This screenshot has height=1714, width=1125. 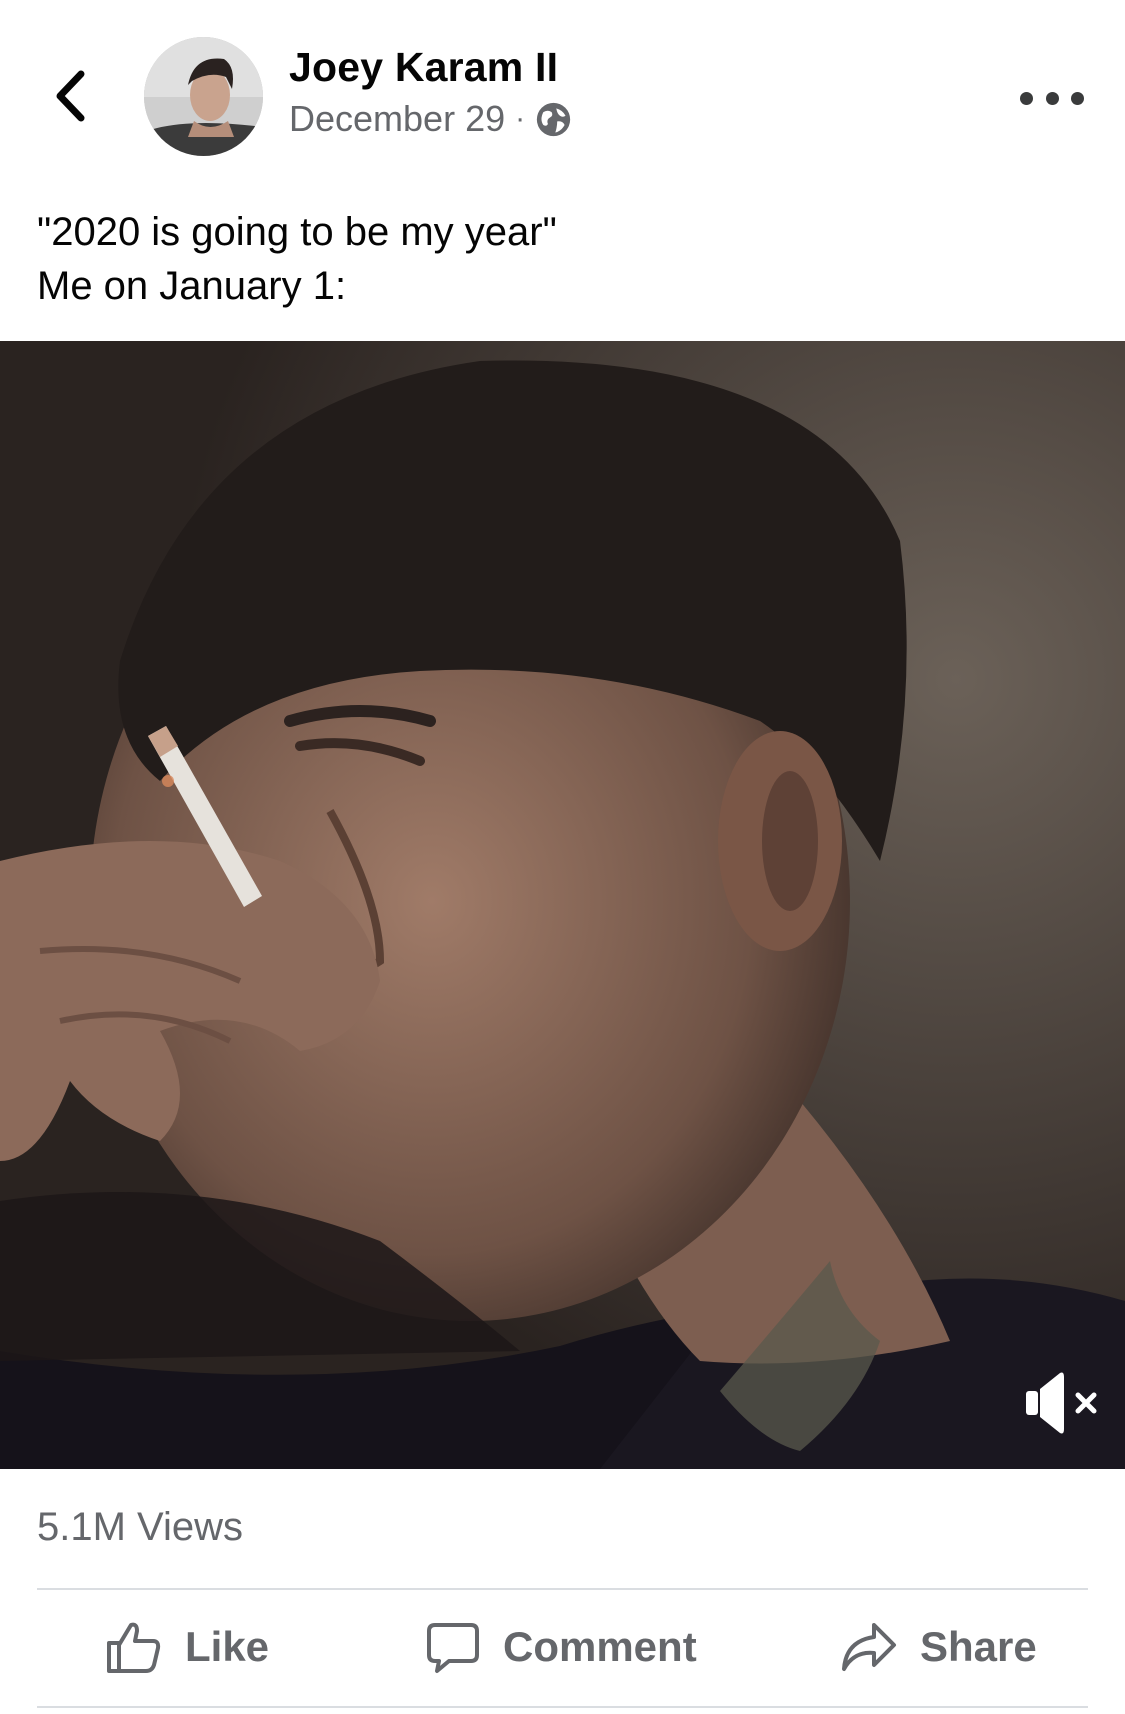 I want to click on share-arrow-icon, so click(x=869, y=1647).